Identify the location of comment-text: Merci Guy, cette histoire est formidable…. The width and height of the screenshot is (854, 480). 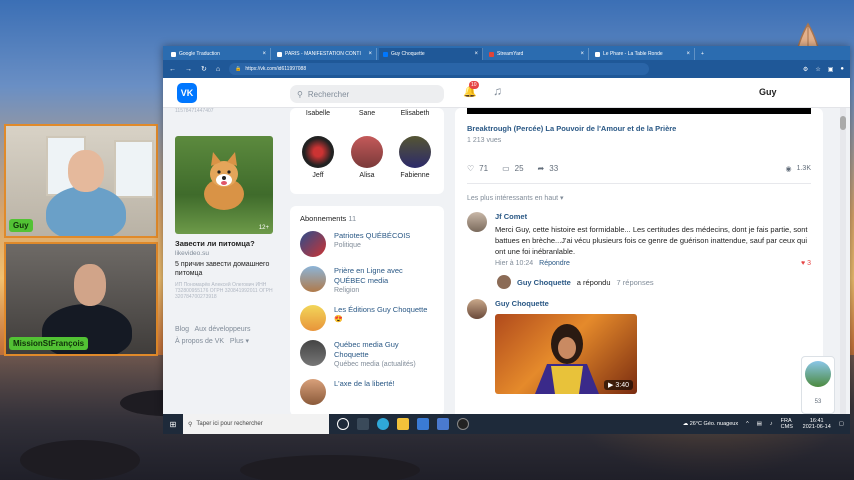
(651, 240).